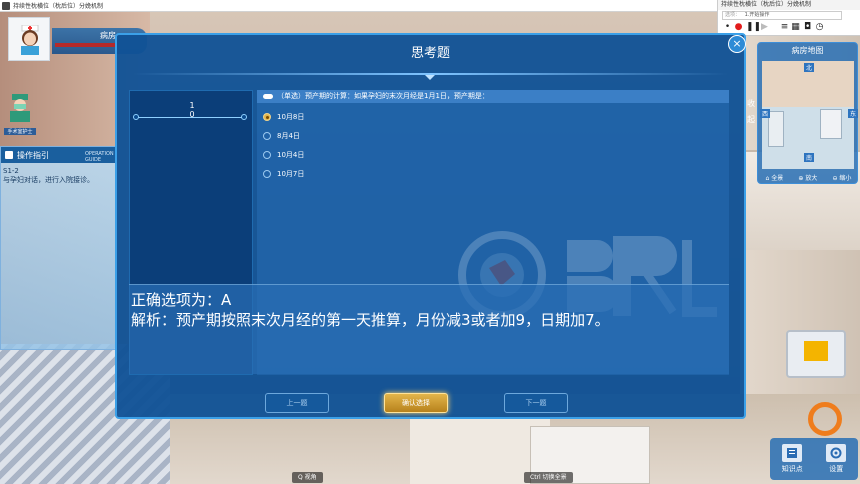 Image resolution: width=860 pixels, height=484 pixels. Describe the element at coordinates (267, 155) in the screenshot. I see `option-c-radio` at that location.